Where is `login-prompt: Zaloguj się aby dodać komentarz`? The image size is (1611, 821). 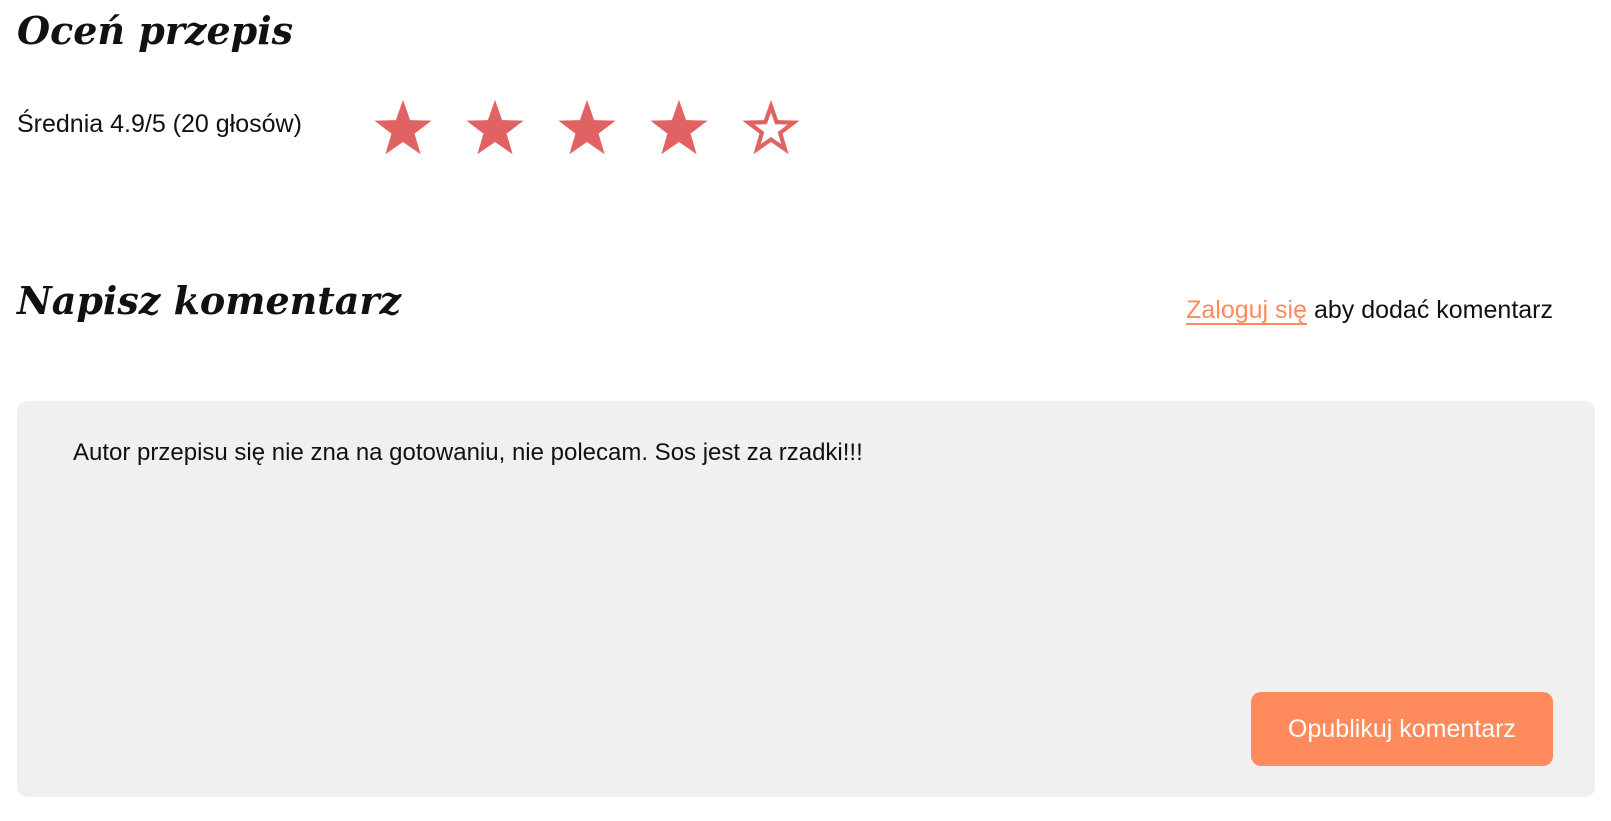
login-prompt: Zaloguj się aby dodać komentarz is located at coordinates (1369, 310).